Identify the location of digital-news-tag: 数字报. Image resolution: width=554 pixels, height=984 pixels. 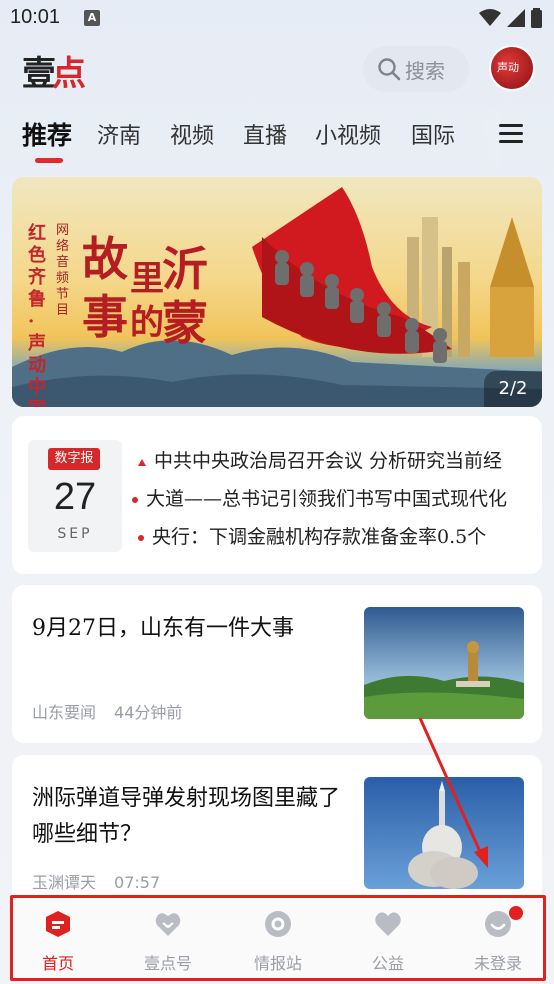
(74, 459).